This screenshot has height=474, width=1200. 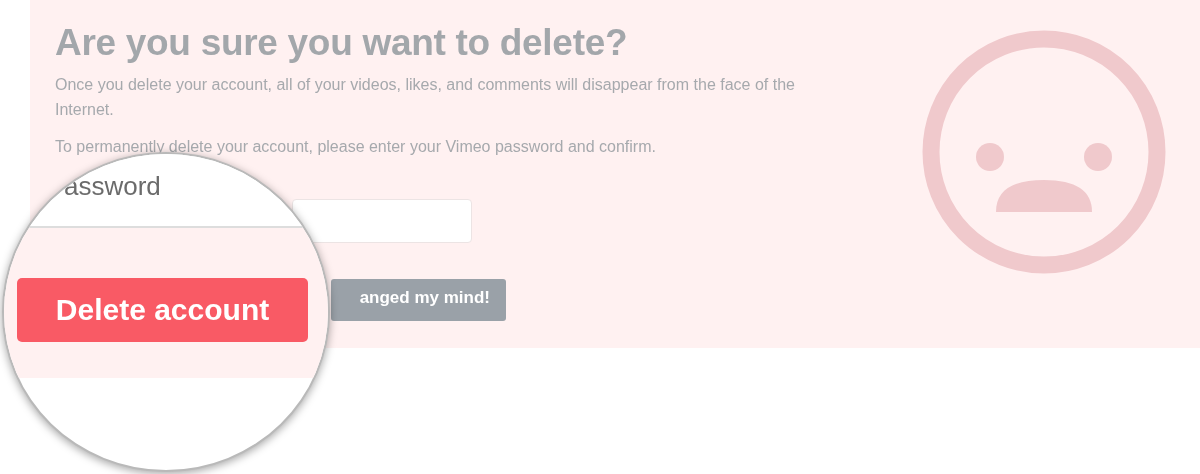 What do you see at coordinates (356, 147) in the screenshot?
I see `paragraph: To permanently delete your account, please enter your Vimeo password and confirm.` at bounding box center [356, 147].